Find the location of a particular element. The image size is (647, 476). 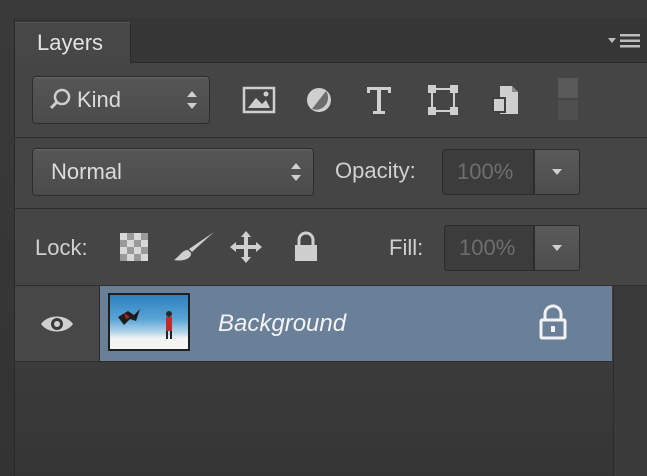

layer-name: Background is located at coordinates (282, 323).